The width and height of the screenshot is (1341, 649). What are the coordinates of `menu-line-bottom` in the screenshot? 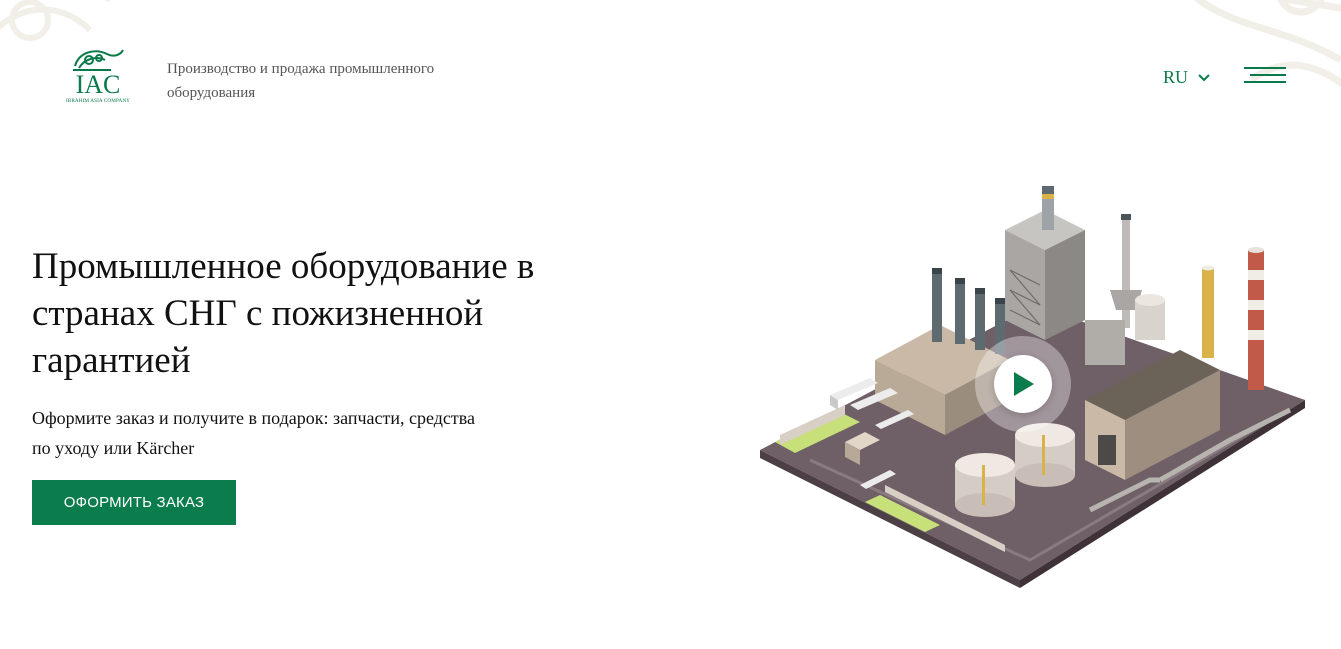 It's located at (1265, 82).